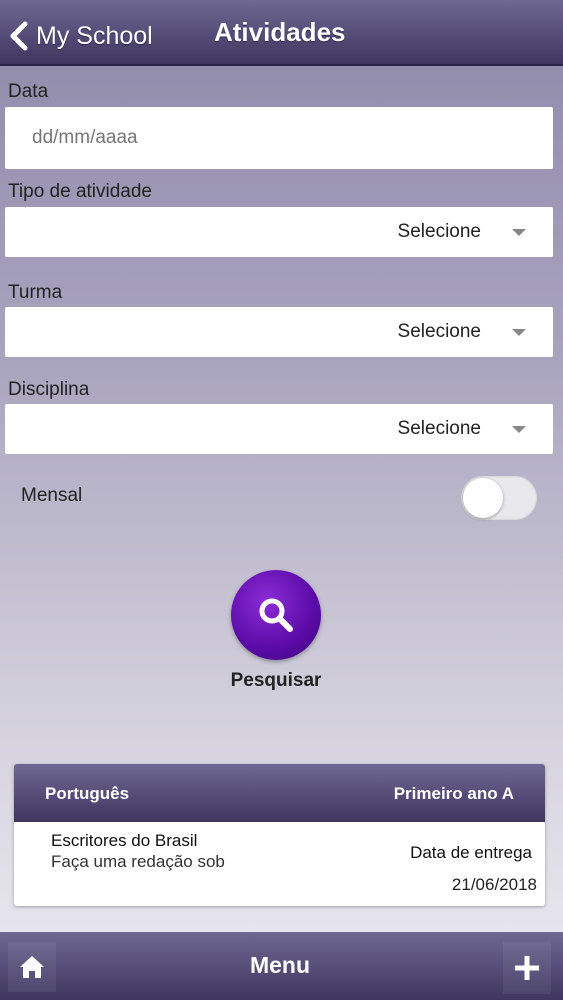 This screenshot has height=1000, width=563. Describe the element at coordinates (279, 332) in the screenshot. I see `class-select: Selecione` at that location.